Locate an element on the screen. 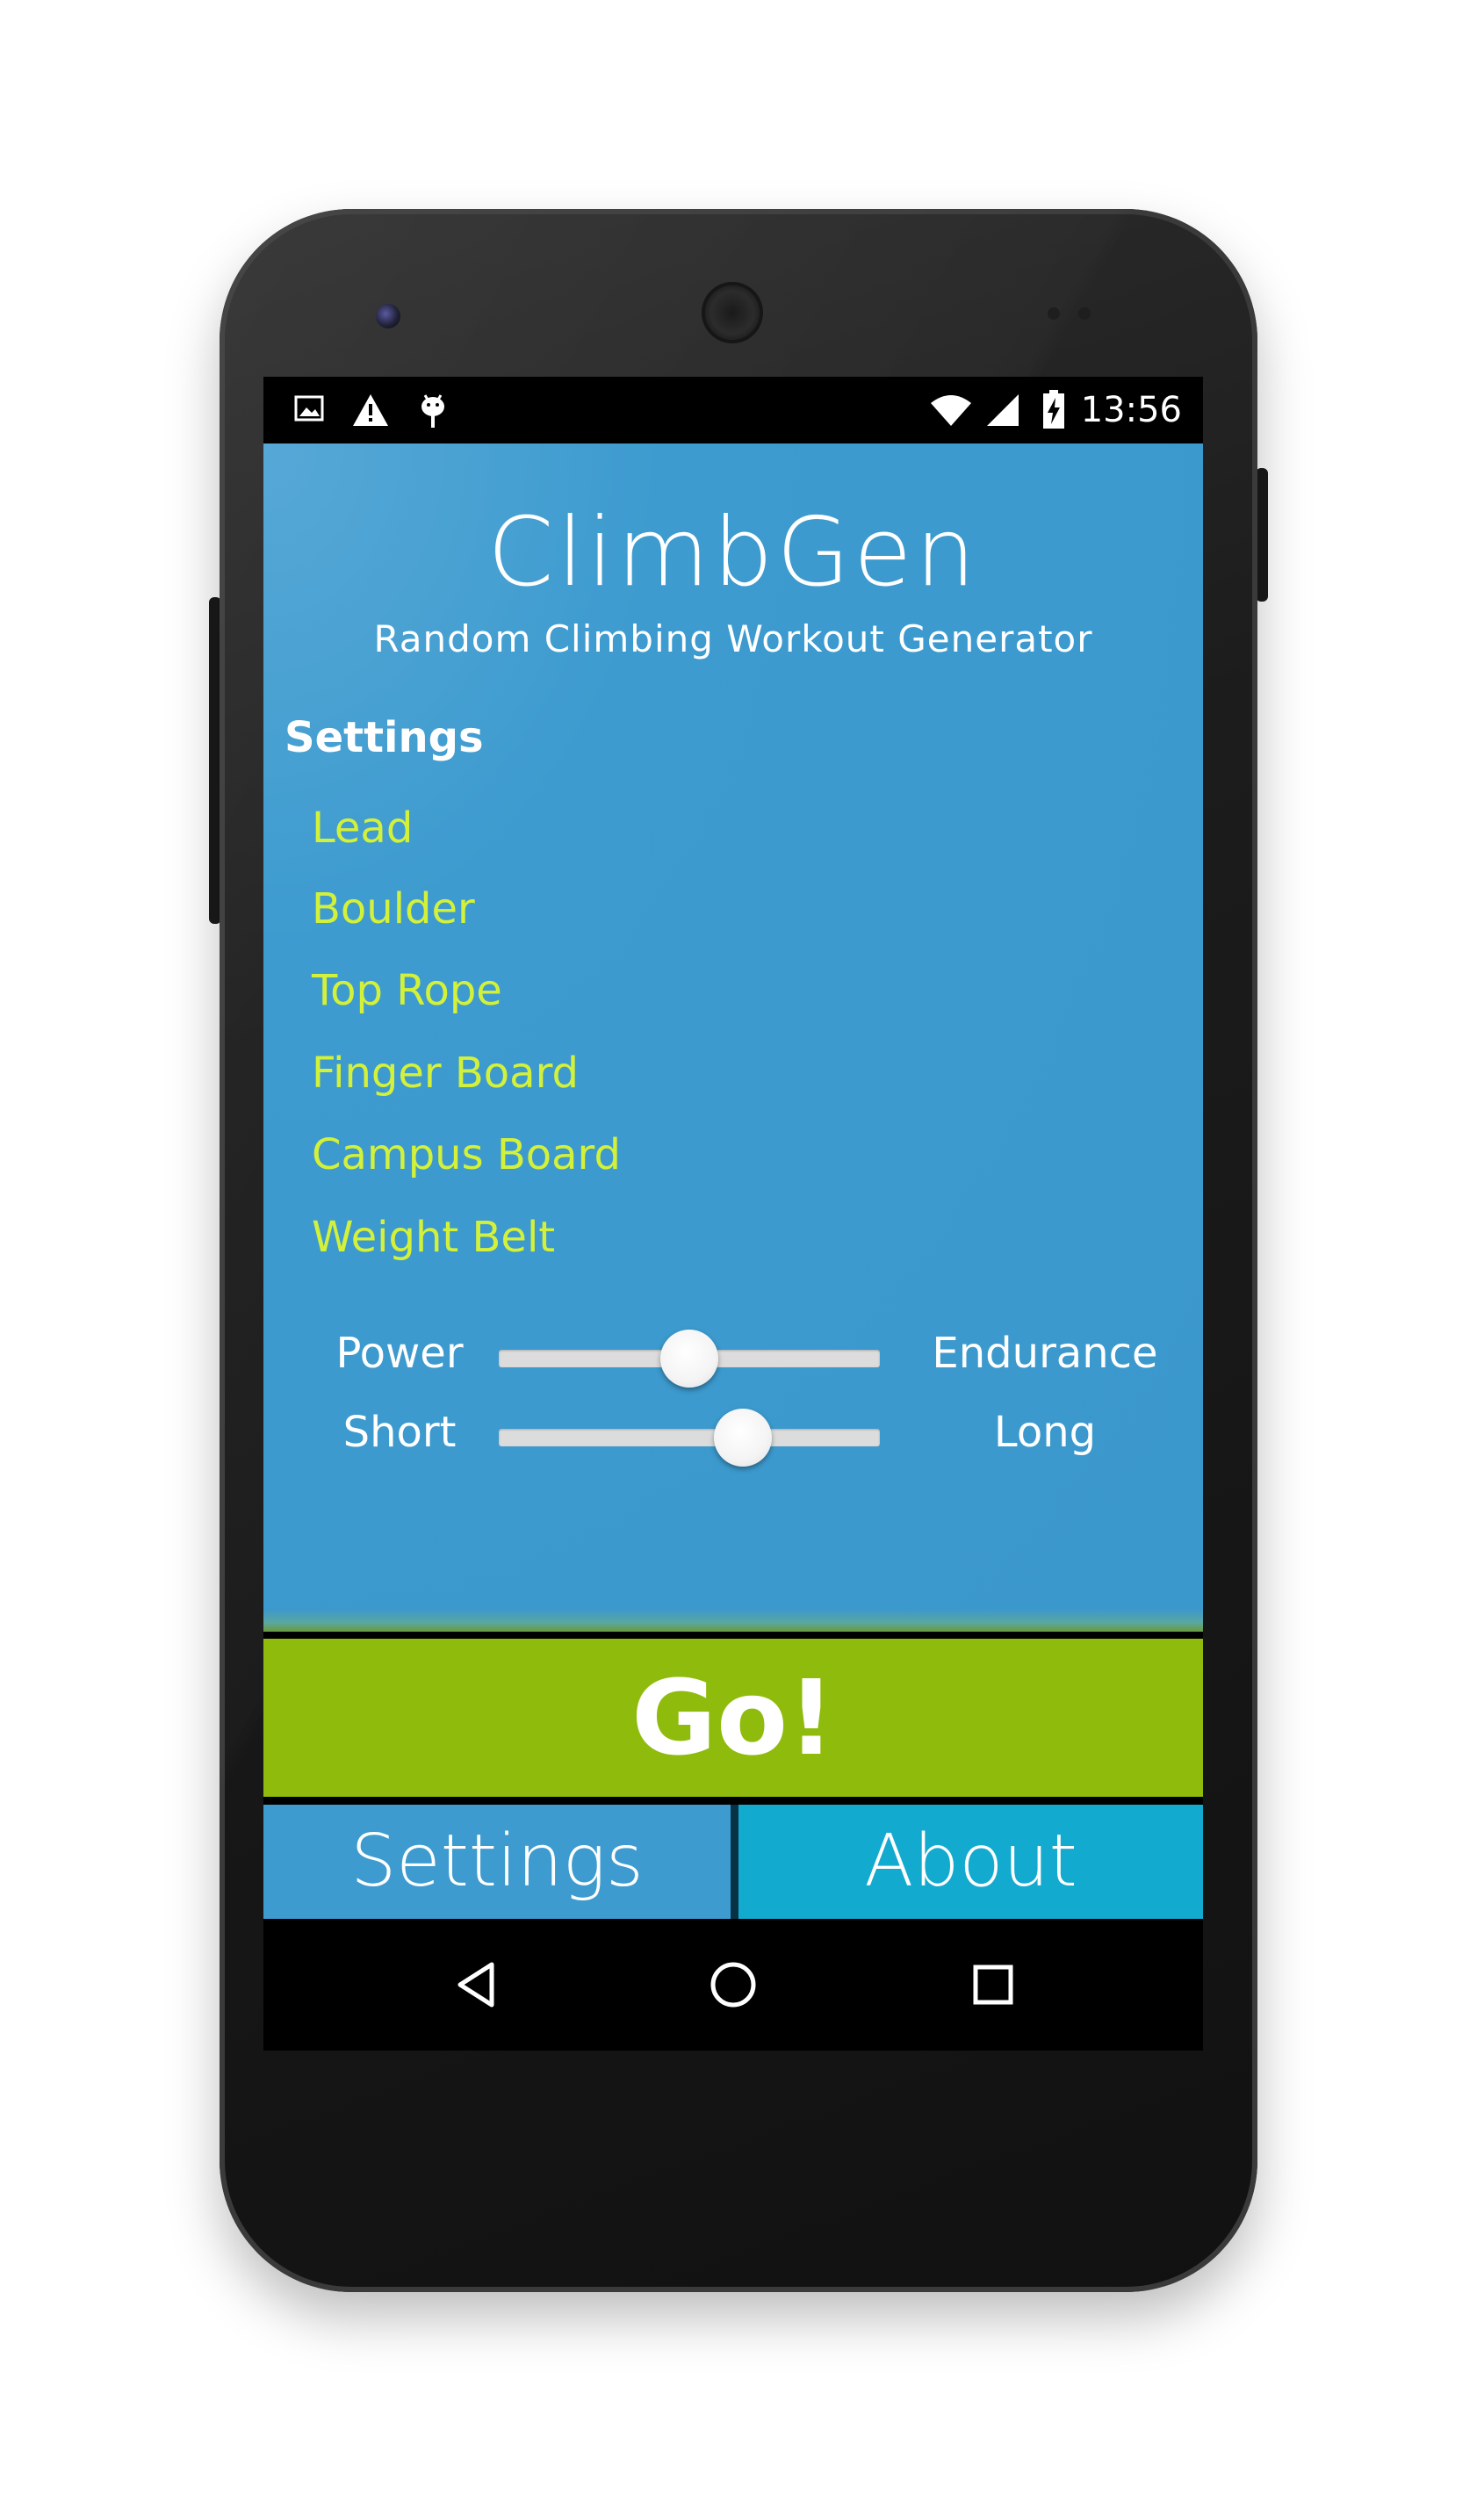  settings-heading: Settings is located at coordinates (384, 737).